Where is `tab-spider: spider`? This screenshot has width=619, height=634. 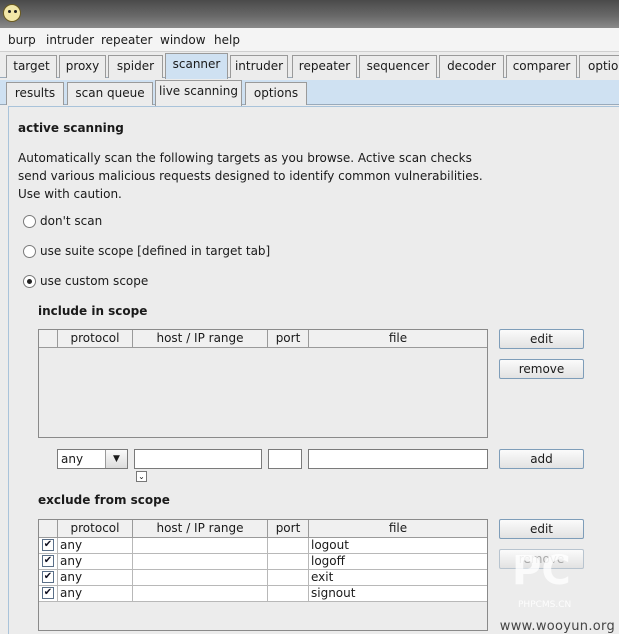 tab-spider: spider is located at coordinates (135, 66).